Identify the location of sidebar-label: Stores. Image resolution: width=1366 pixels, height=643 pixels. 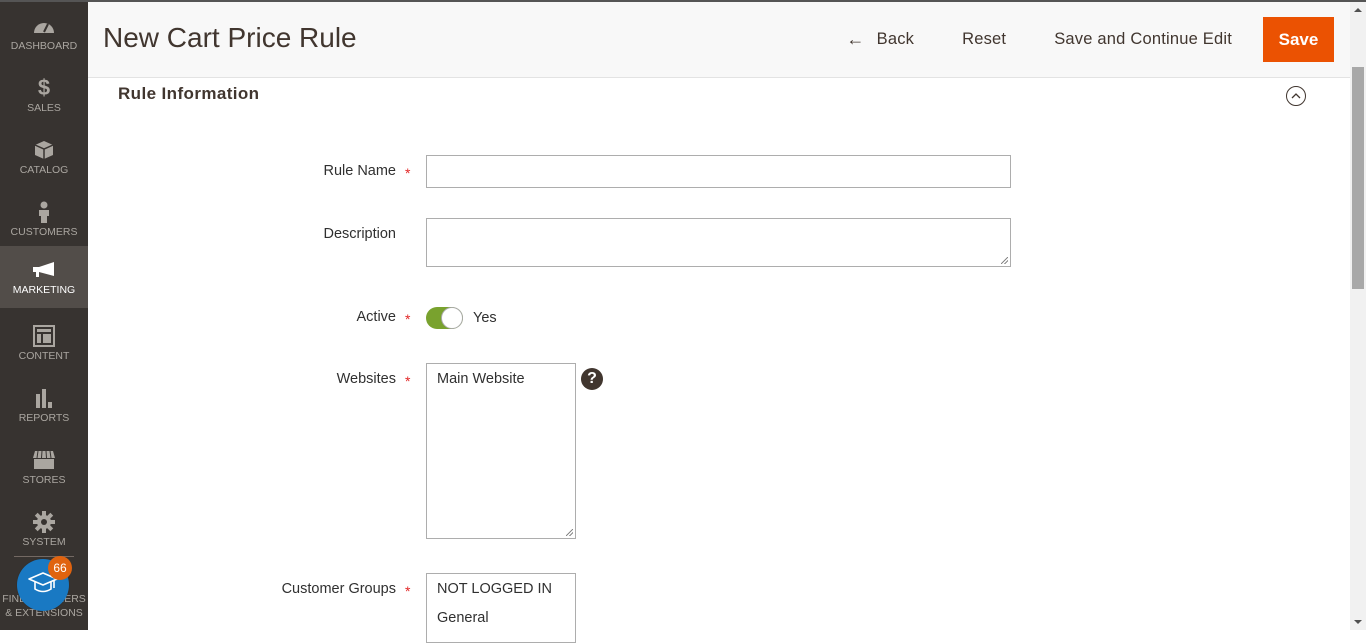
(44, 480).